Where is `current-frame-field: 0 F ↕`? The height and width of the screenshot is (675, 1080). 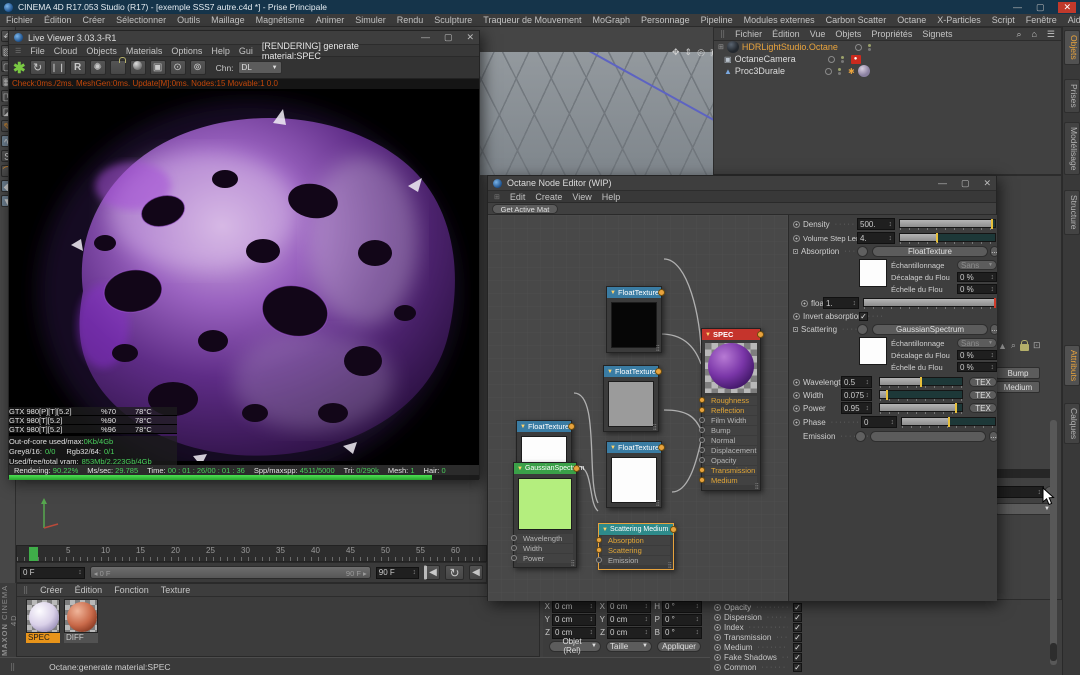
current-frame-field: 0 F ↕ is located at coordinates (52, 572).